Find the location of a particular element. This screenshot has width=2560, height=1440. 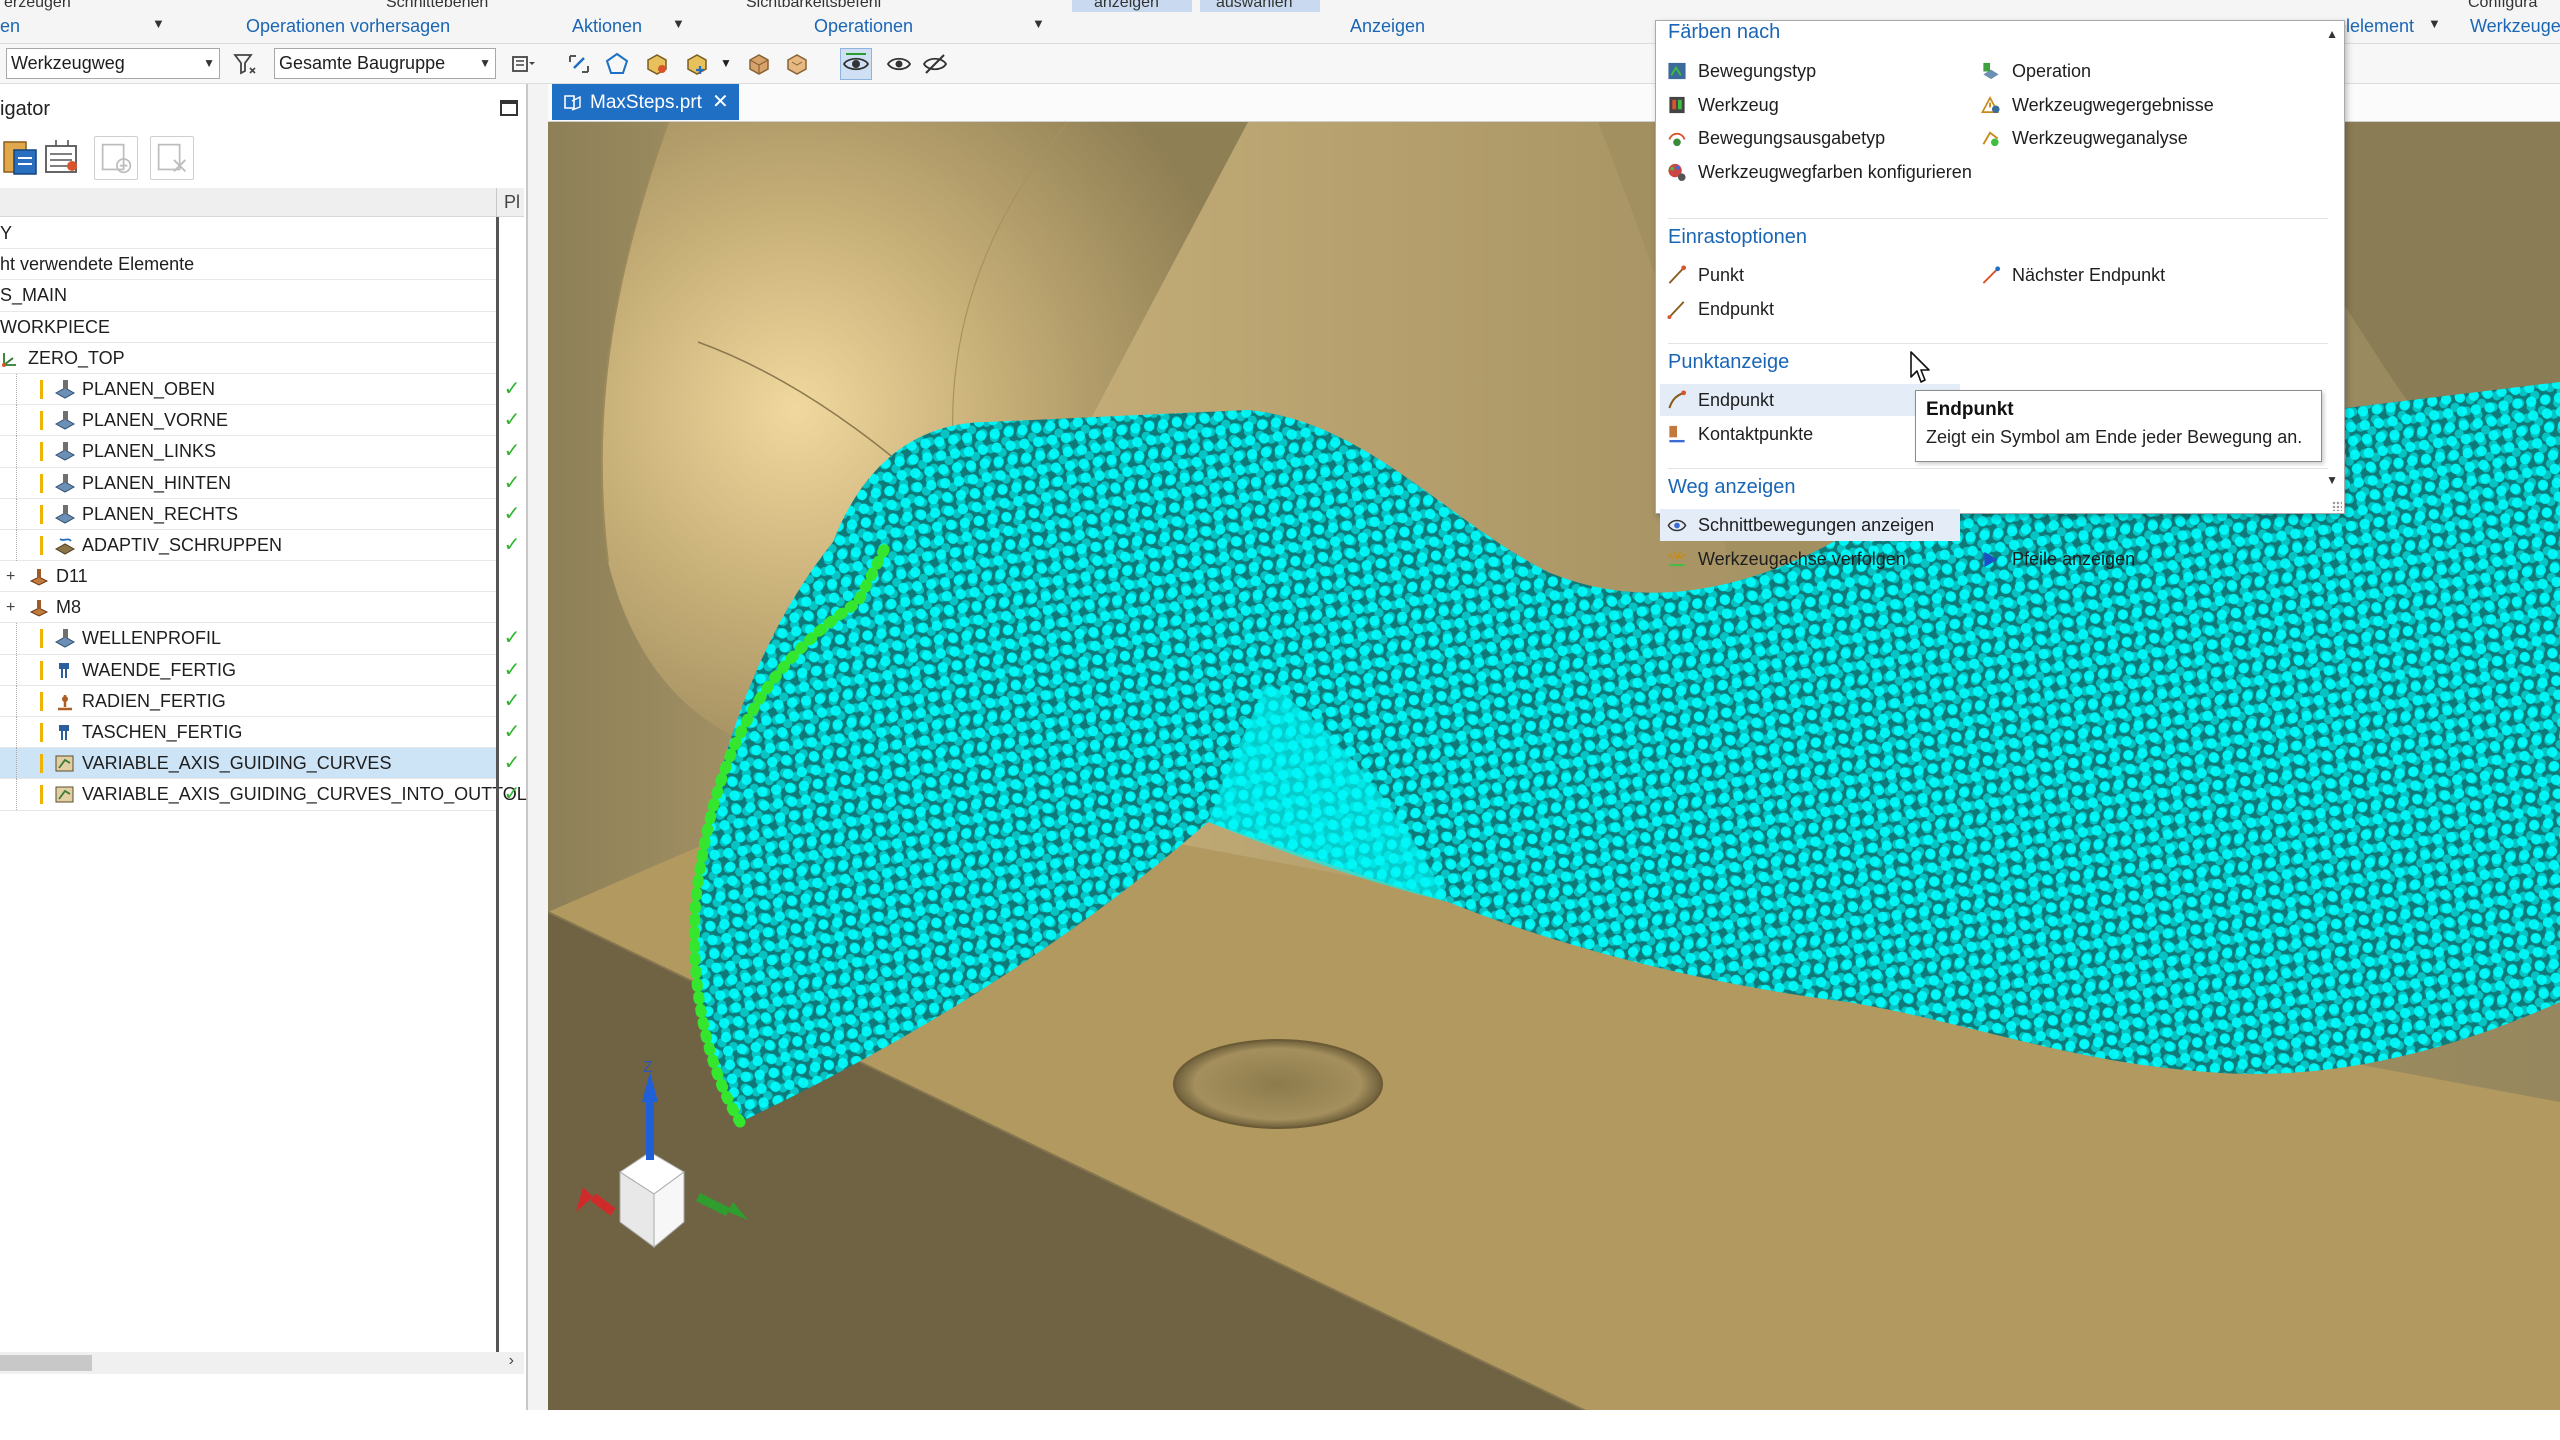

menu-item-label: Pfeile anzeigen is located at coordinates (2074, 558).